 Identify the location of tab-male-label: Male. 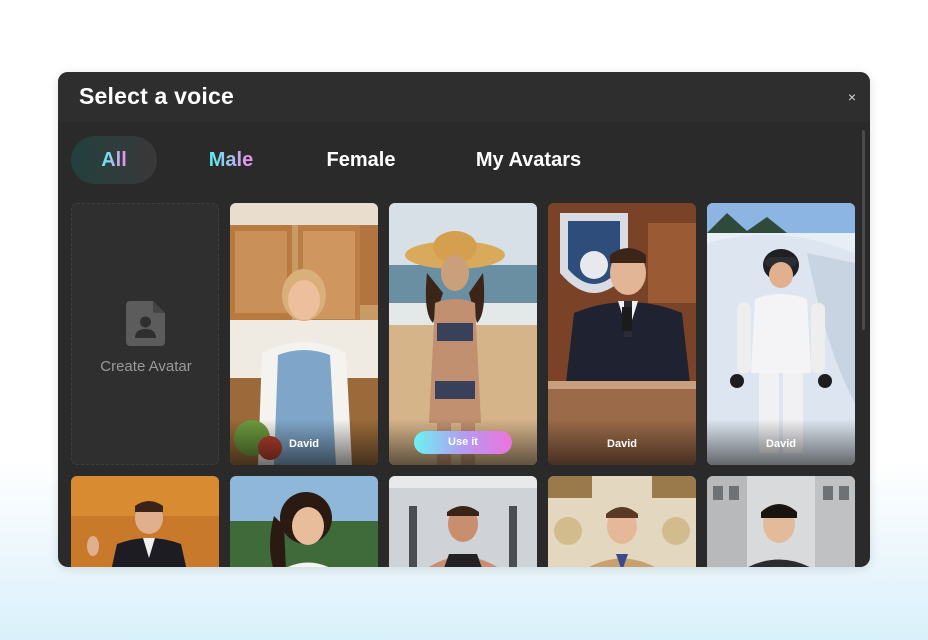
(231, 160).